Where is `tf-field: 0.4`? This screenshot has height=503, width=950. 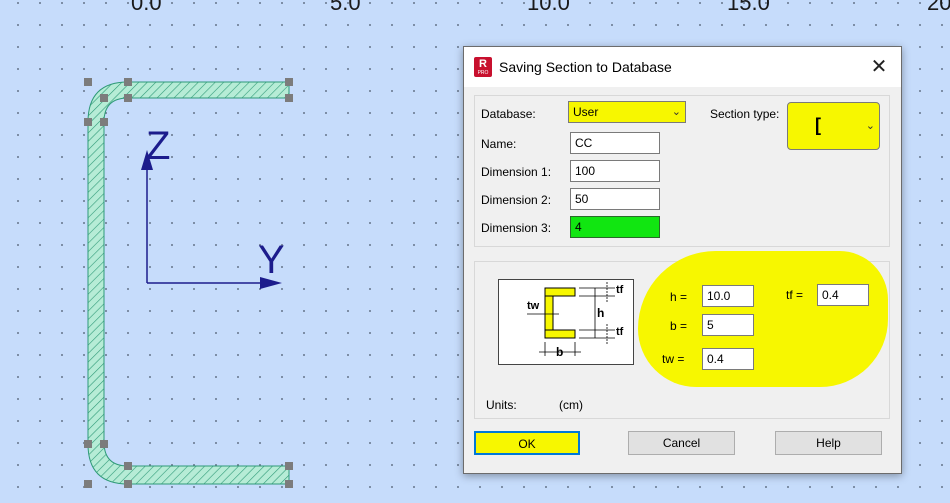
tf-field: 0.4 is located at coordinates (843, 295).